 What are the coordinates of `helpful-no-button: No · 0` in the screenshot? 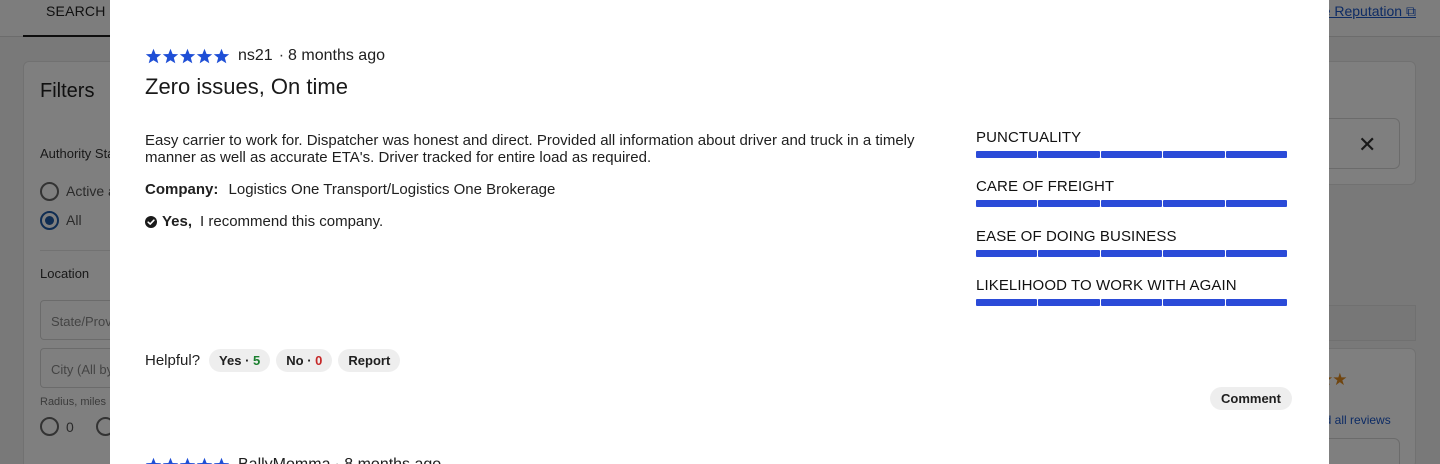 It's located at (304, 360).